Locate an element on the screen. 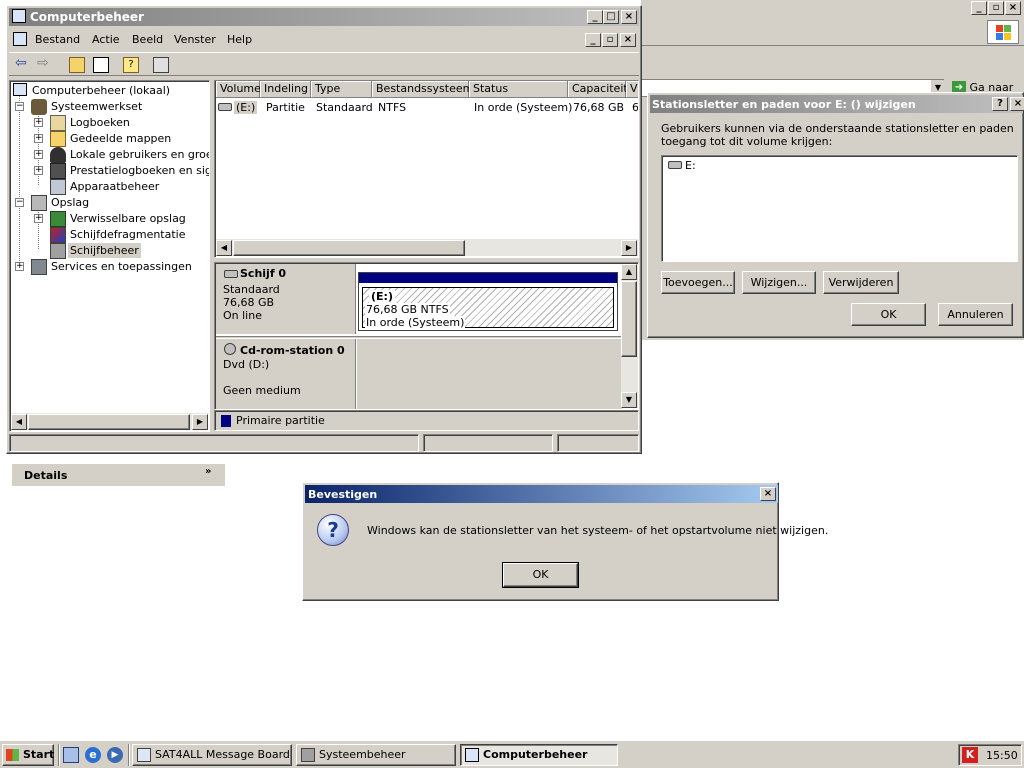  col-indeling: Indeling is located at coordinates (285, 89).